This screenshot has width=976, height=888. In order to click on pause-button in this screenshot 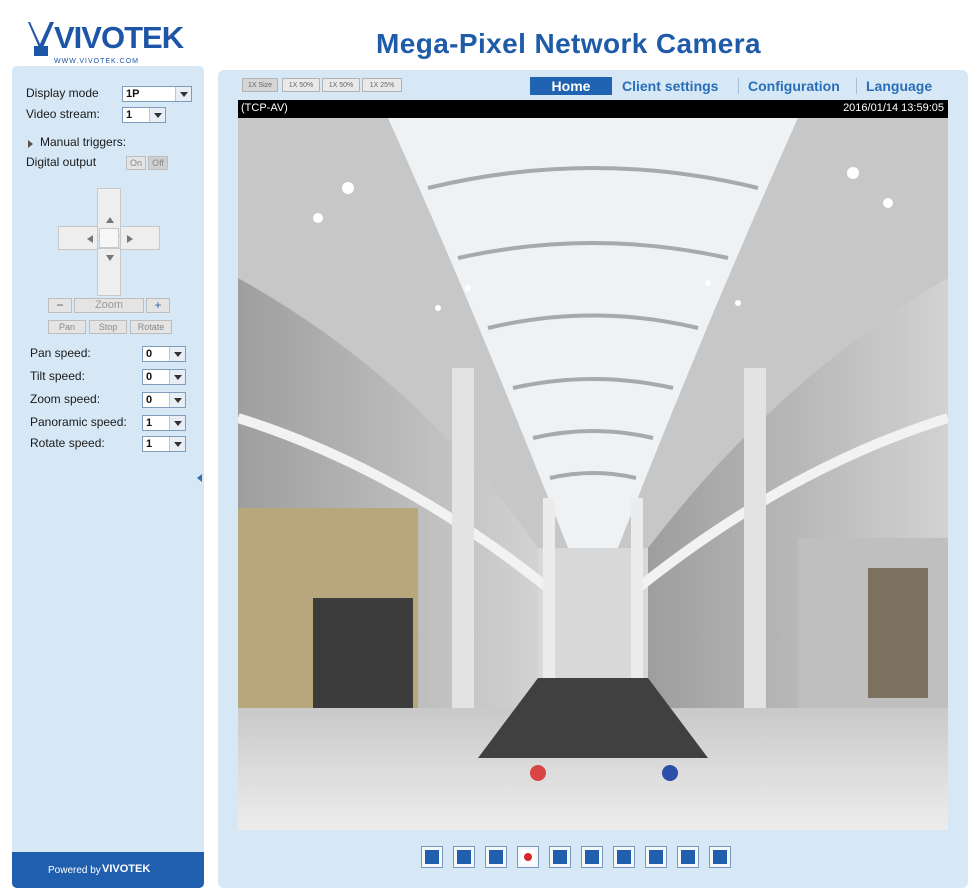, I will do `click(464, 857)`.